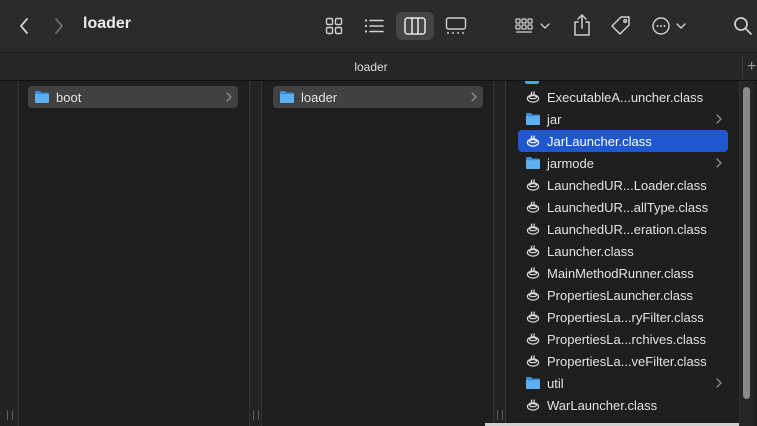 Image resolution: width=757 pixels, height=426 pixels. Describe the element at coordinates (627, 229) in the screenshot. I see `item-label: LaunchedUR...eration.class` at that location.